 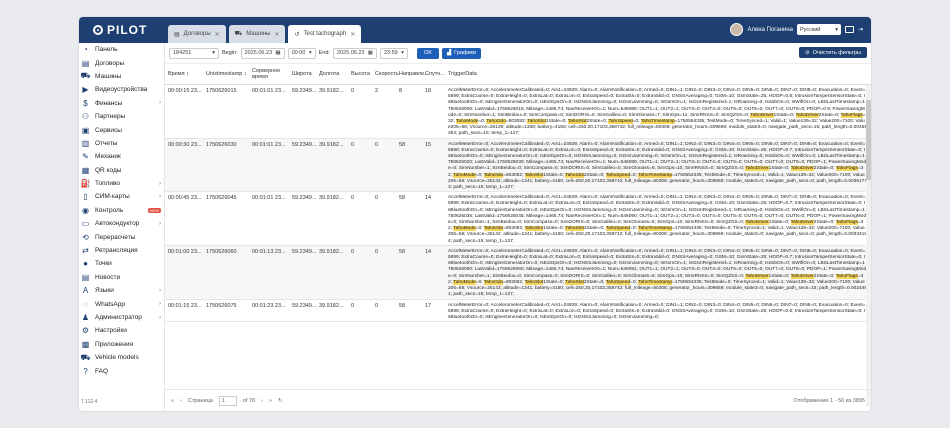 What do you see at coordinates (818, 29) in the screenshot?
I see `language-select: Русский ▾` at bounding box center [818, 29].